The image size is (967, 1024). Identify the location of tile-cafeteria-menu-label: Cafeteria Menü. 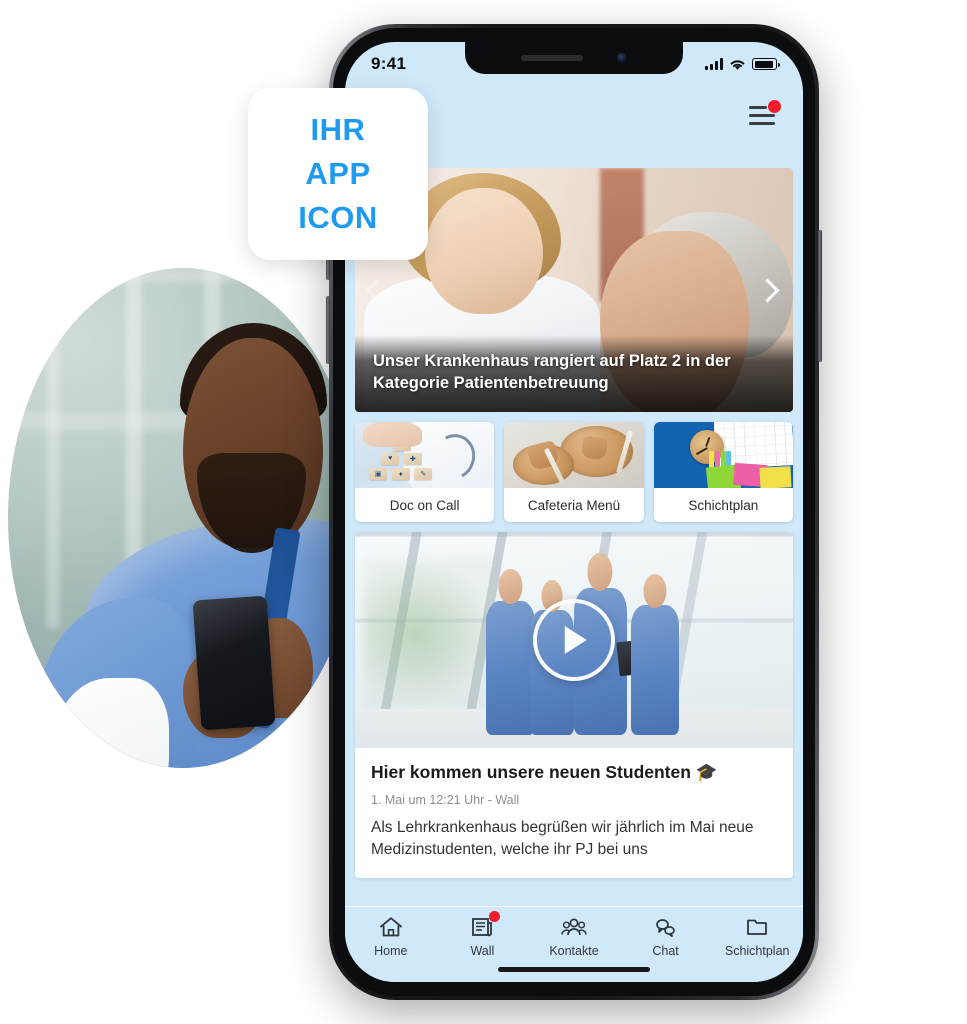
(574, 505).